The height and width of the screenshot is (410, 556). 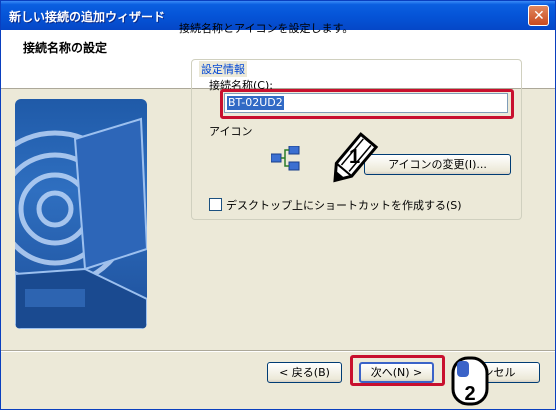 What do you see at coordinates (469, 394) in the screenshot?
I see `step-2-label: 2` at bounding box center [469, 394].